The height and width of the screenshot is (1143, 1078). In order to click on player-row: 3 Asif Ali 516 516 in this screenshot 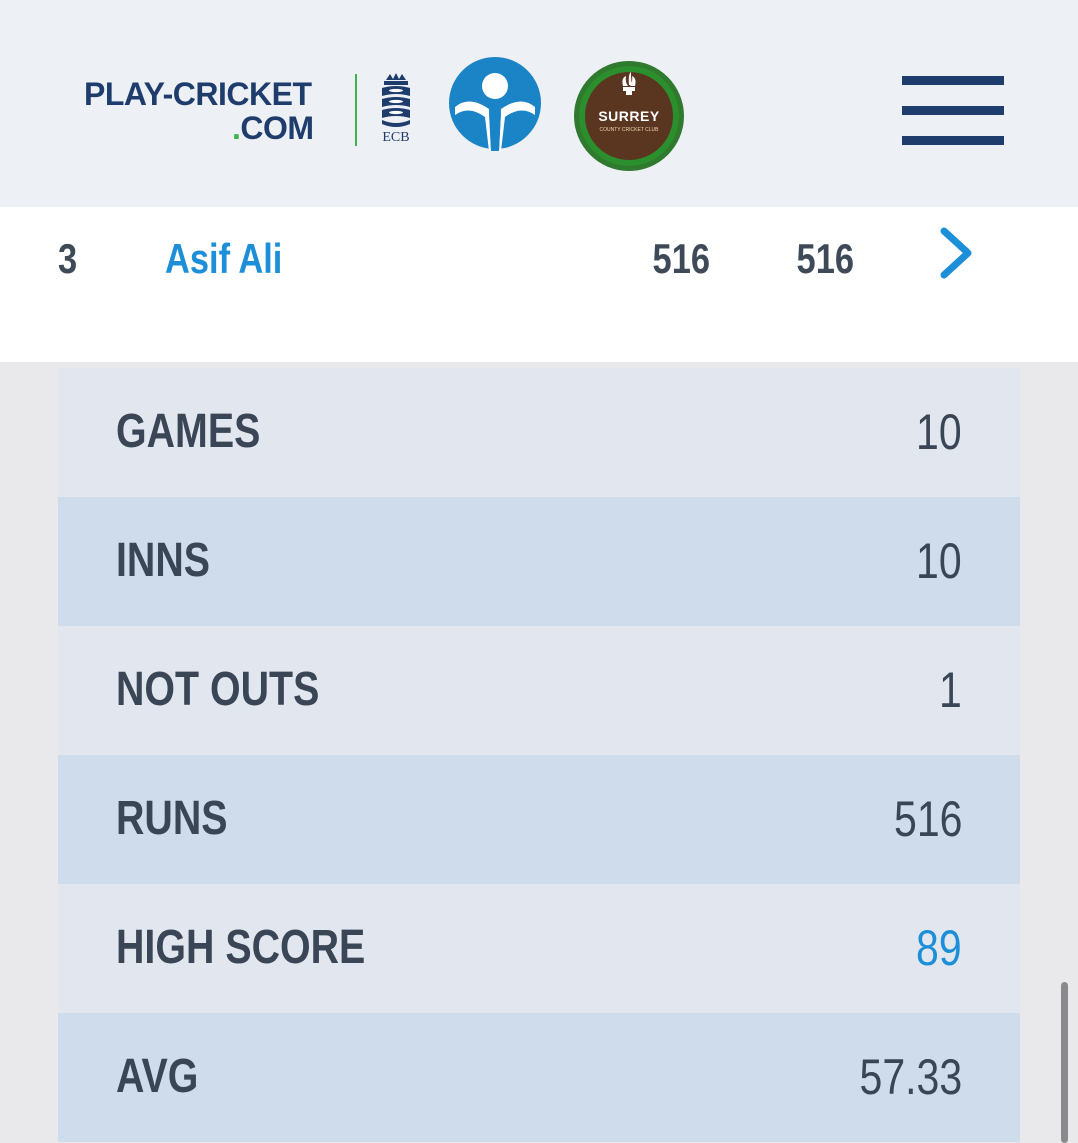, I will do `click(539, 284)`.